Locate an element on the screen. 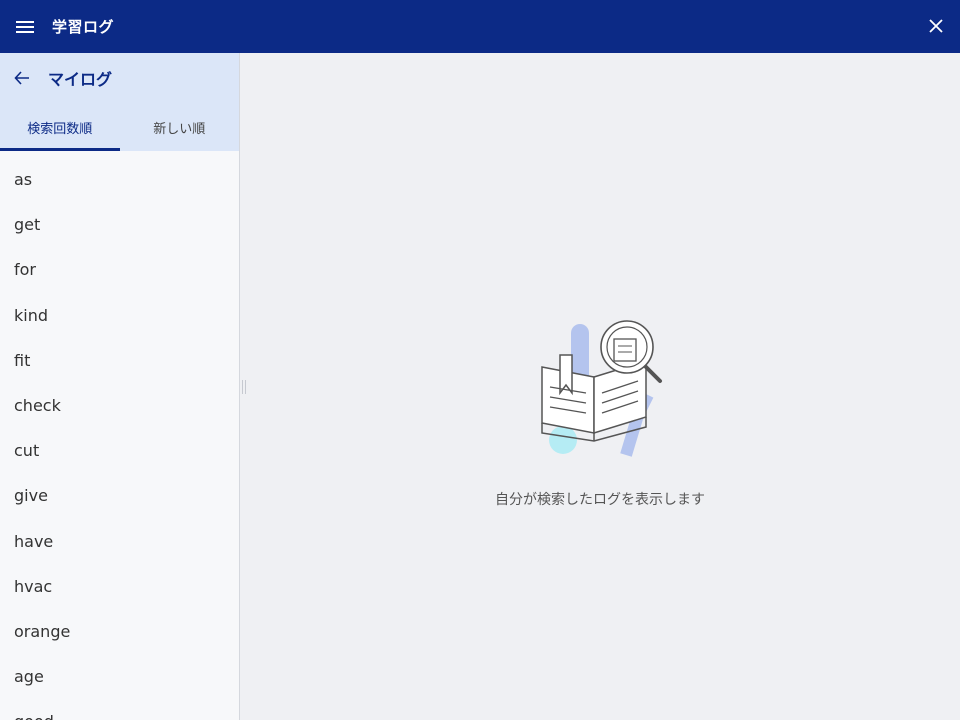 The image size is (960, 720). list-item: as is located at coordinates (119, 179).